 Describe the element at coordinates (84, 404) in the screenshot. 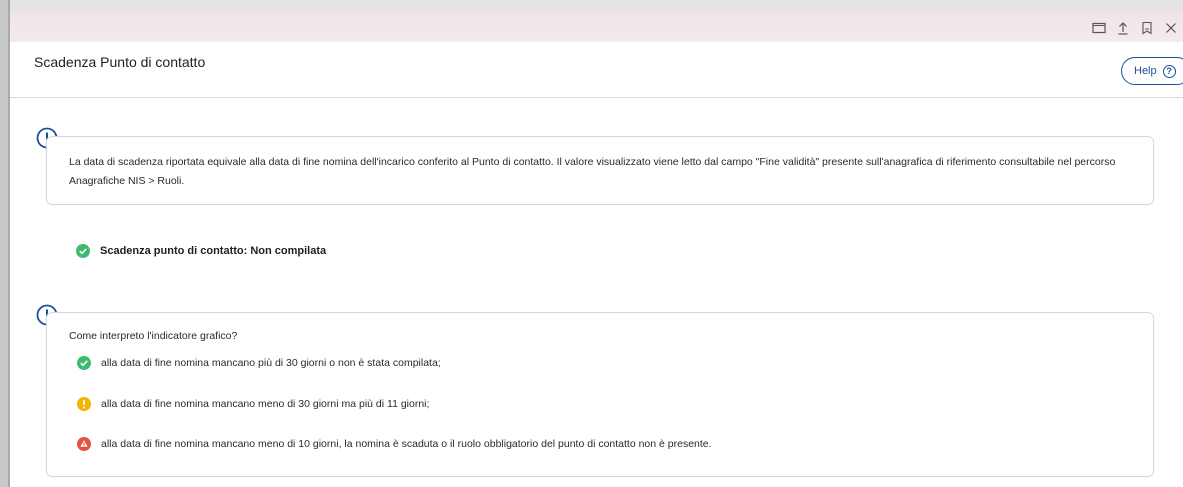

I see `warning-circle-icon` at that location.